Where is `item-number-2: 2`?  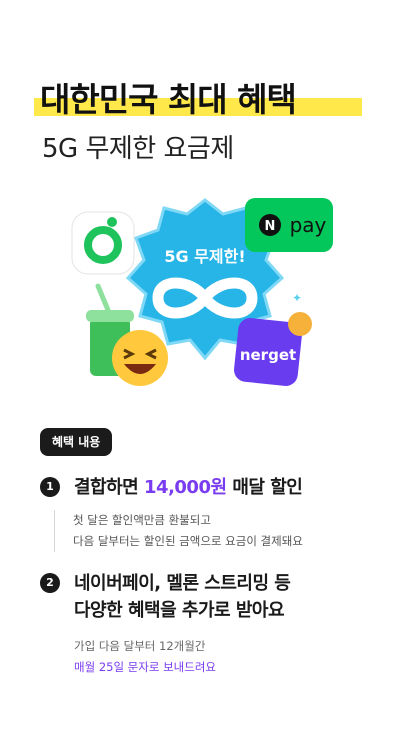 item-number-2: 2 is located at coordinates (50, 583).